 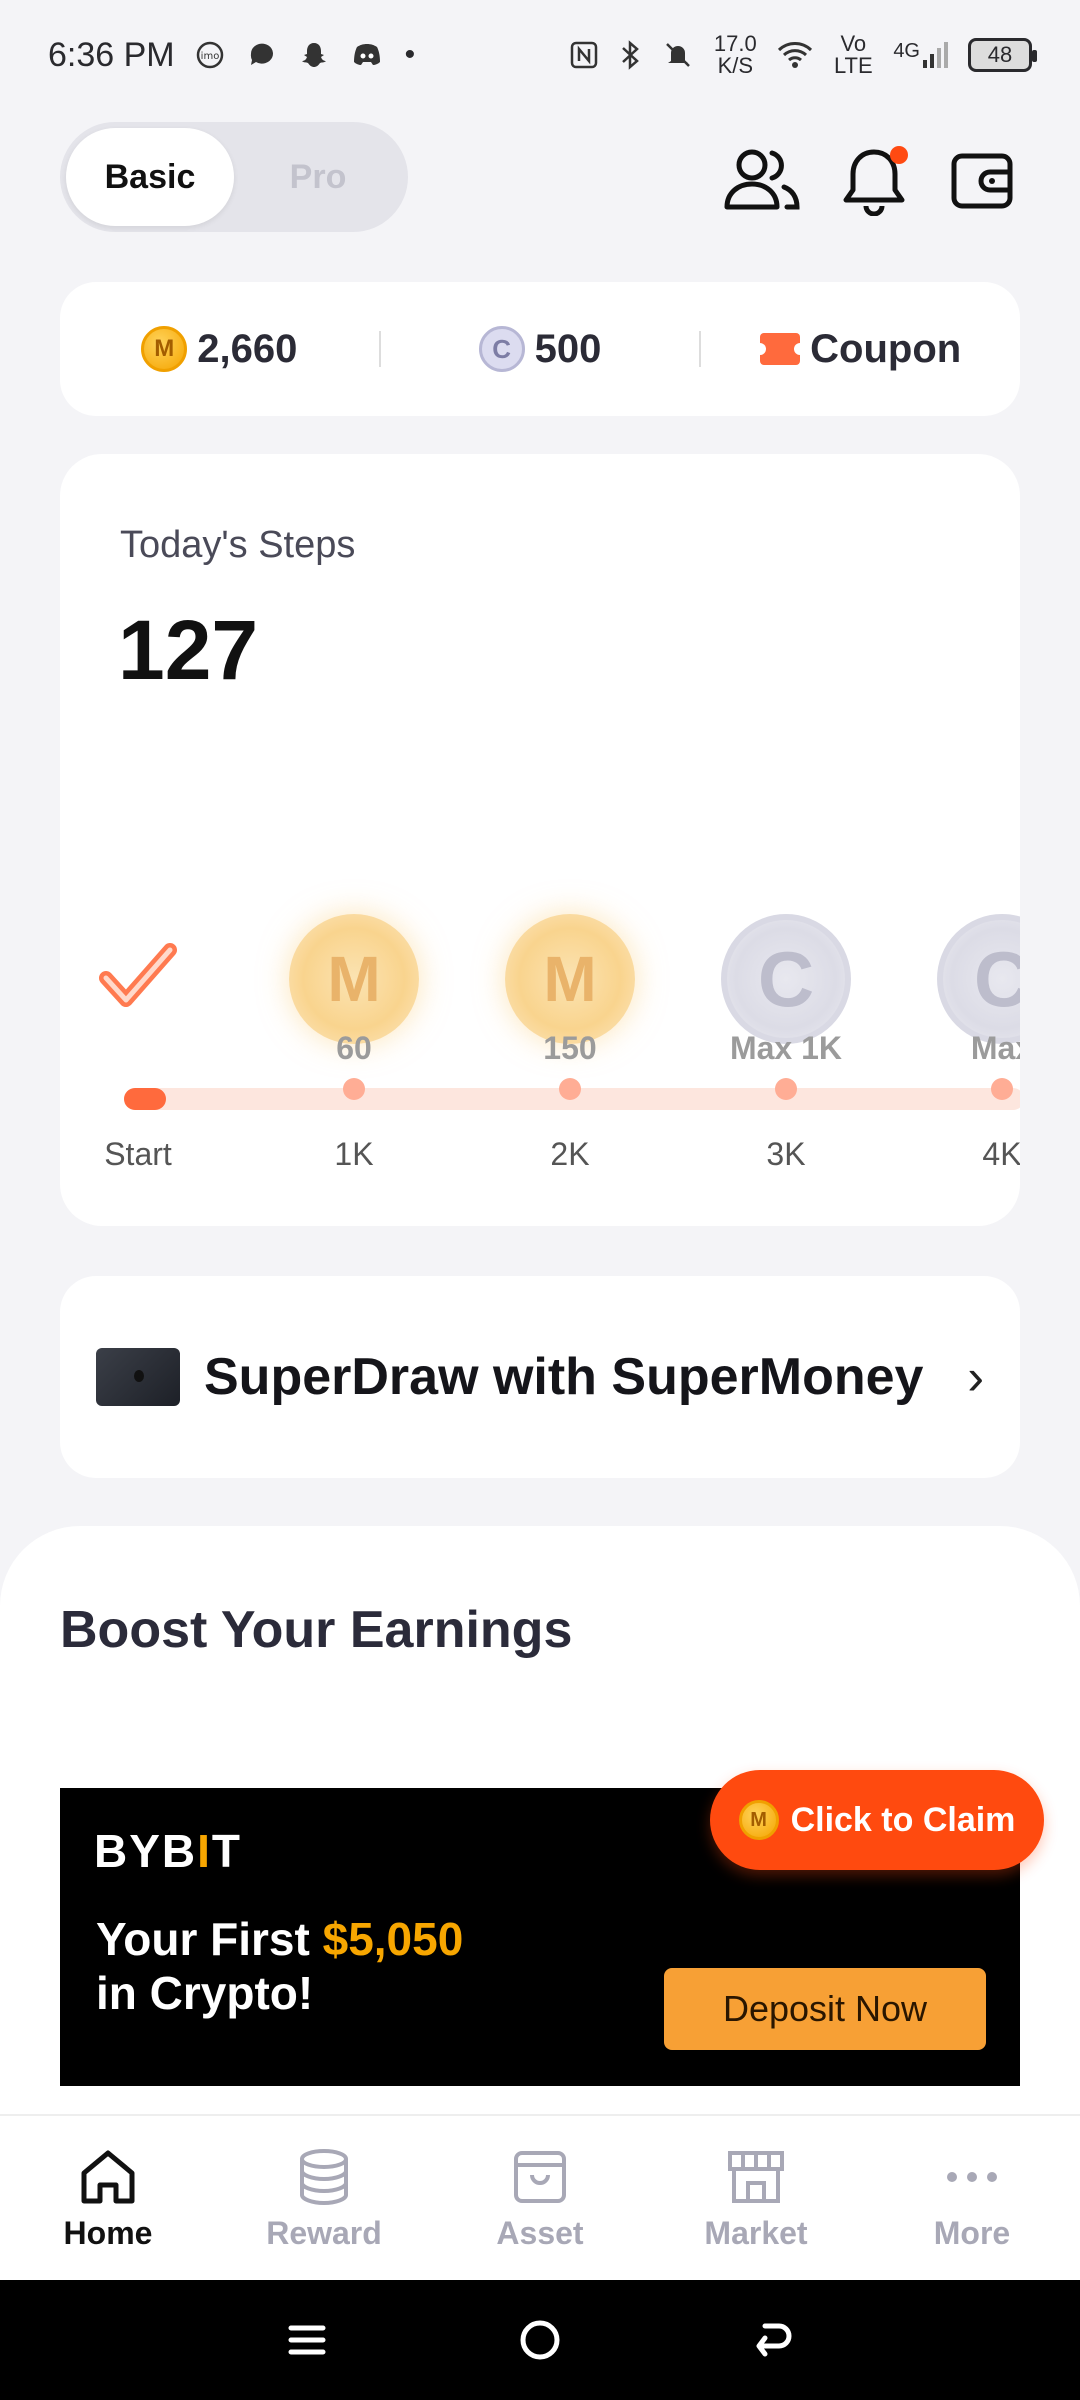 What do you see at coordinates (570, 979) in the screenshot?
I see `reward-coin-m-2k: M` at bounding box center [570, 979].